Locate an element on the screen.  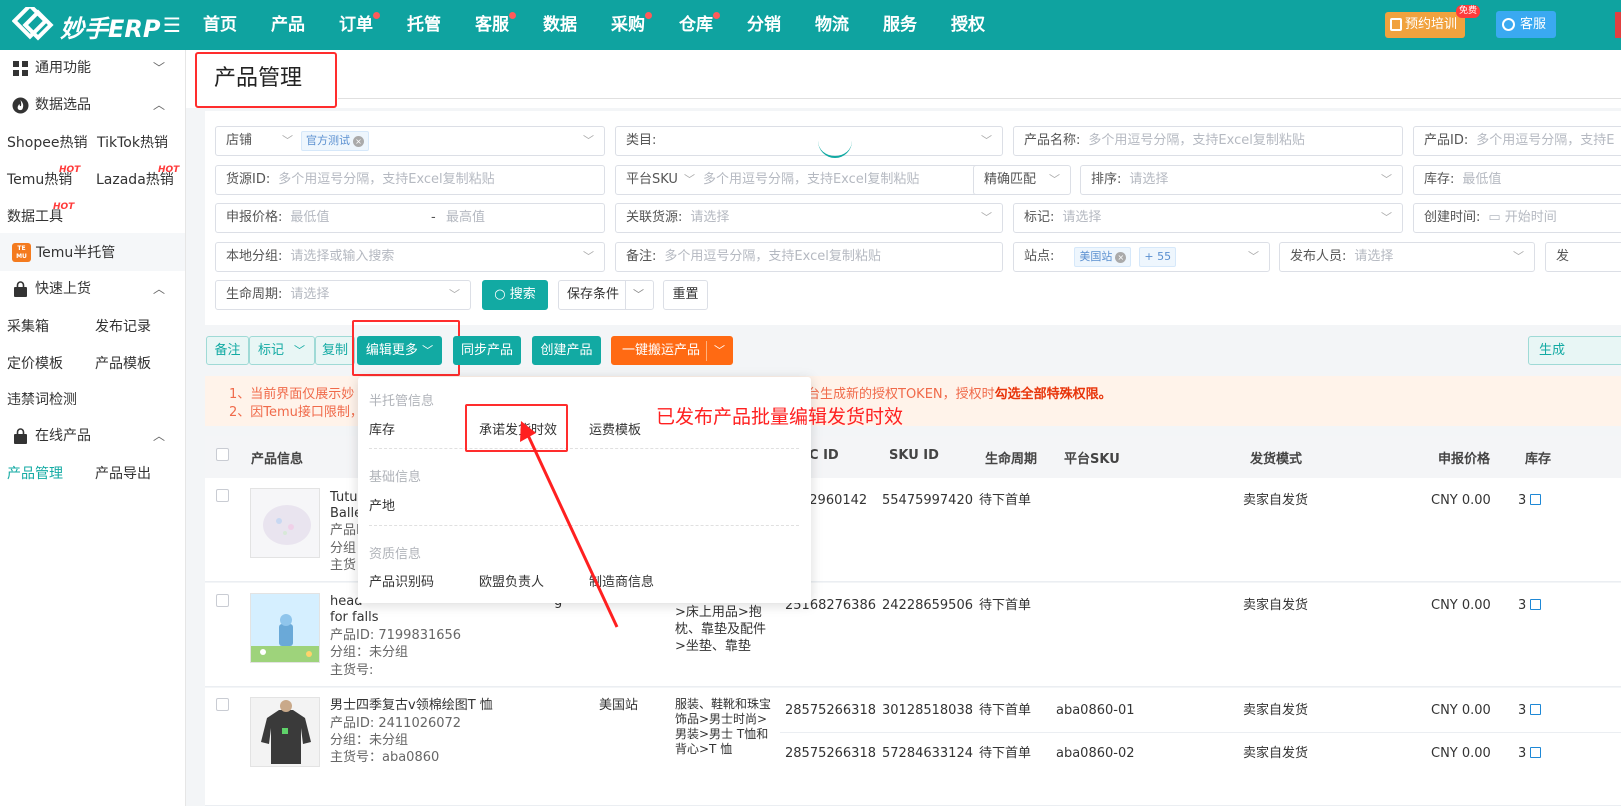
menu-item-origin: 产地 is located at coordinates (382, 504).